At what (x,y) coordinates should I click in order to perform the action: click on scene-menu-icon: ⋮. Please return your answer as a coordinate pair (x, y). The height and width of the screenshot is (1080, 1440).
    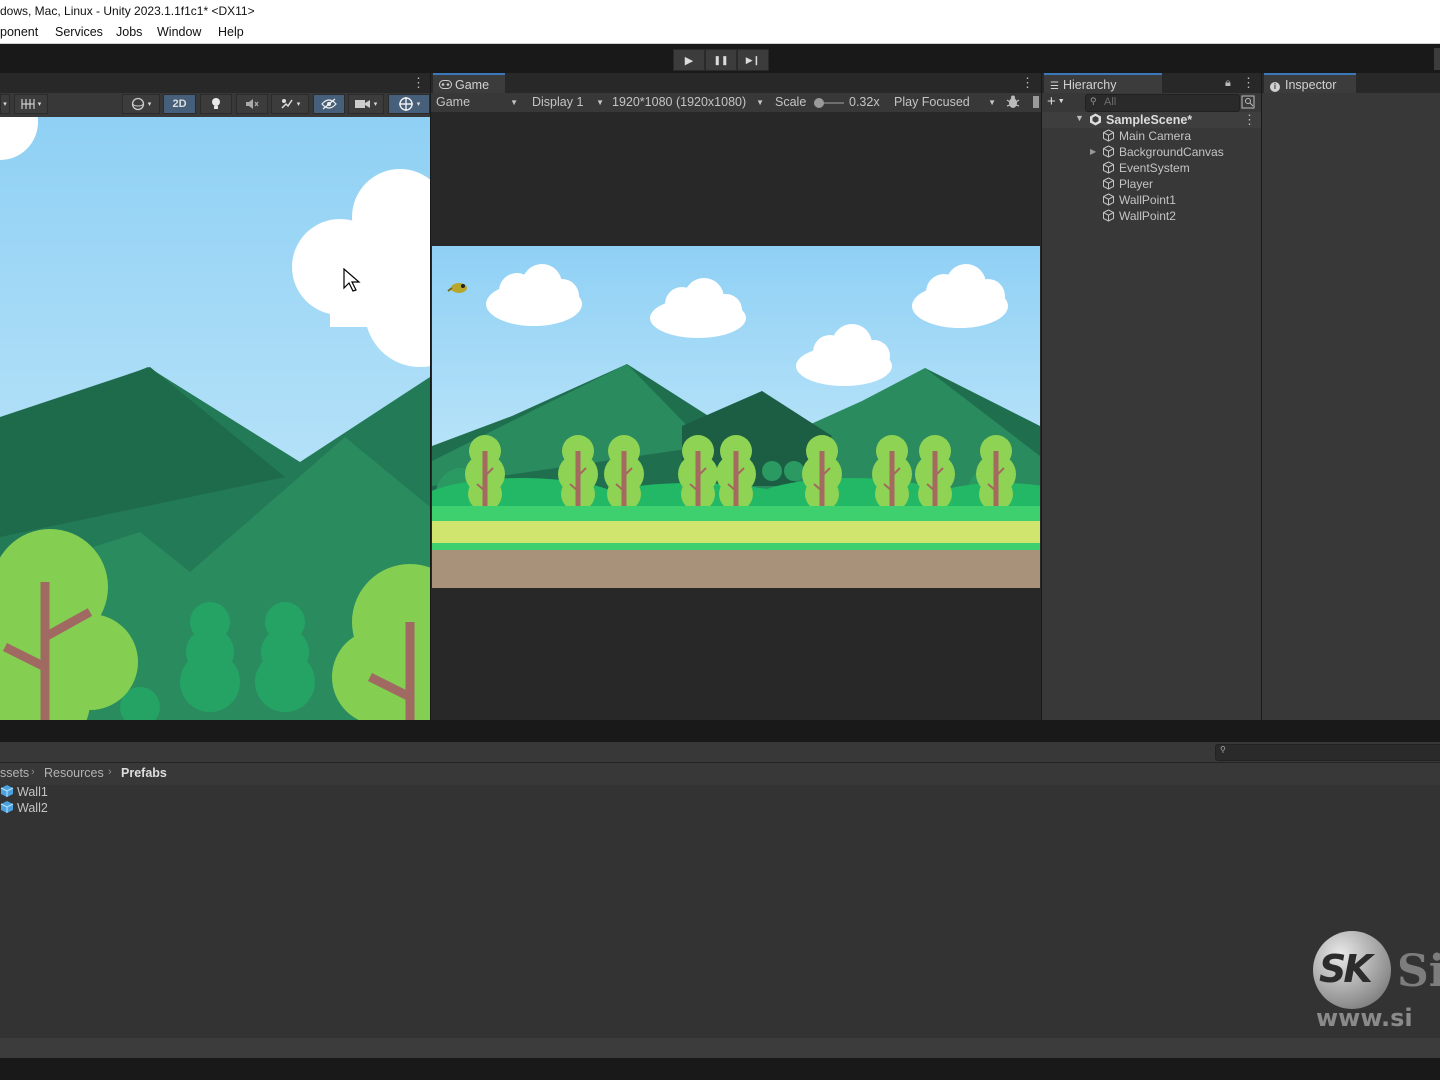
    Looking at the image, I should click on (1249, 120).